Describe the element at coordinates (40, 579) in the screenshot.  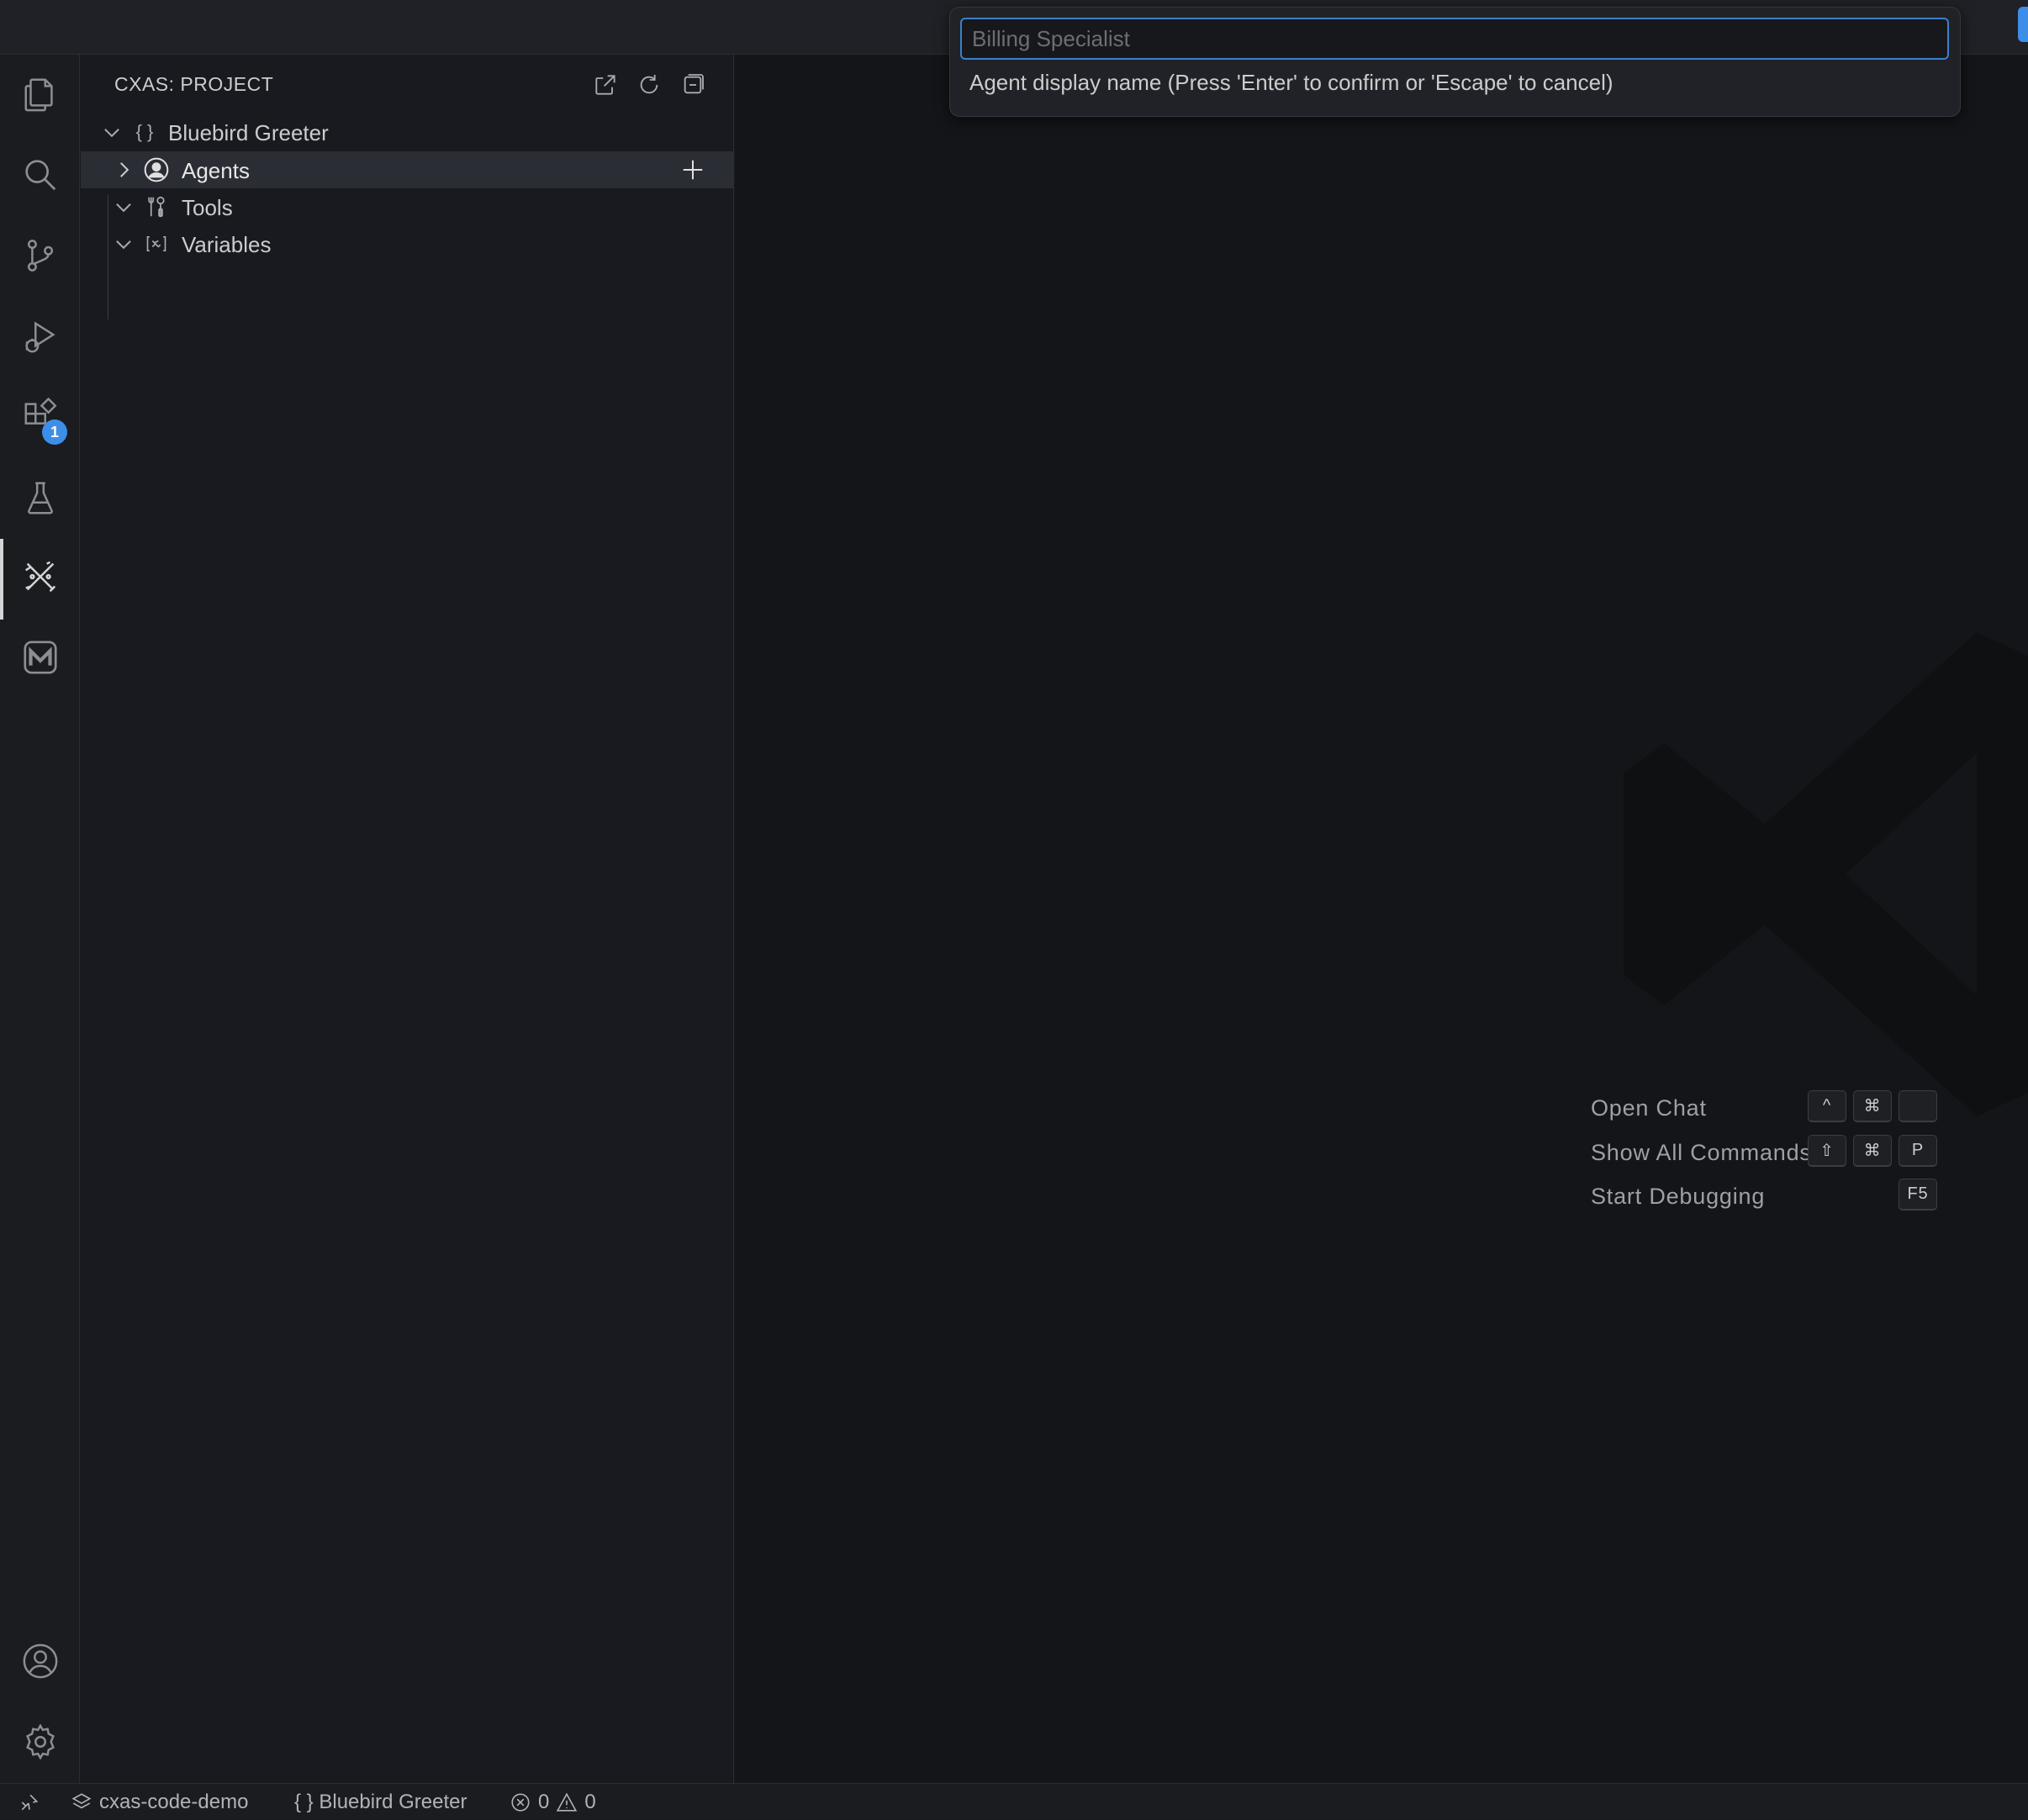
I see `cxas-icon` at that location.